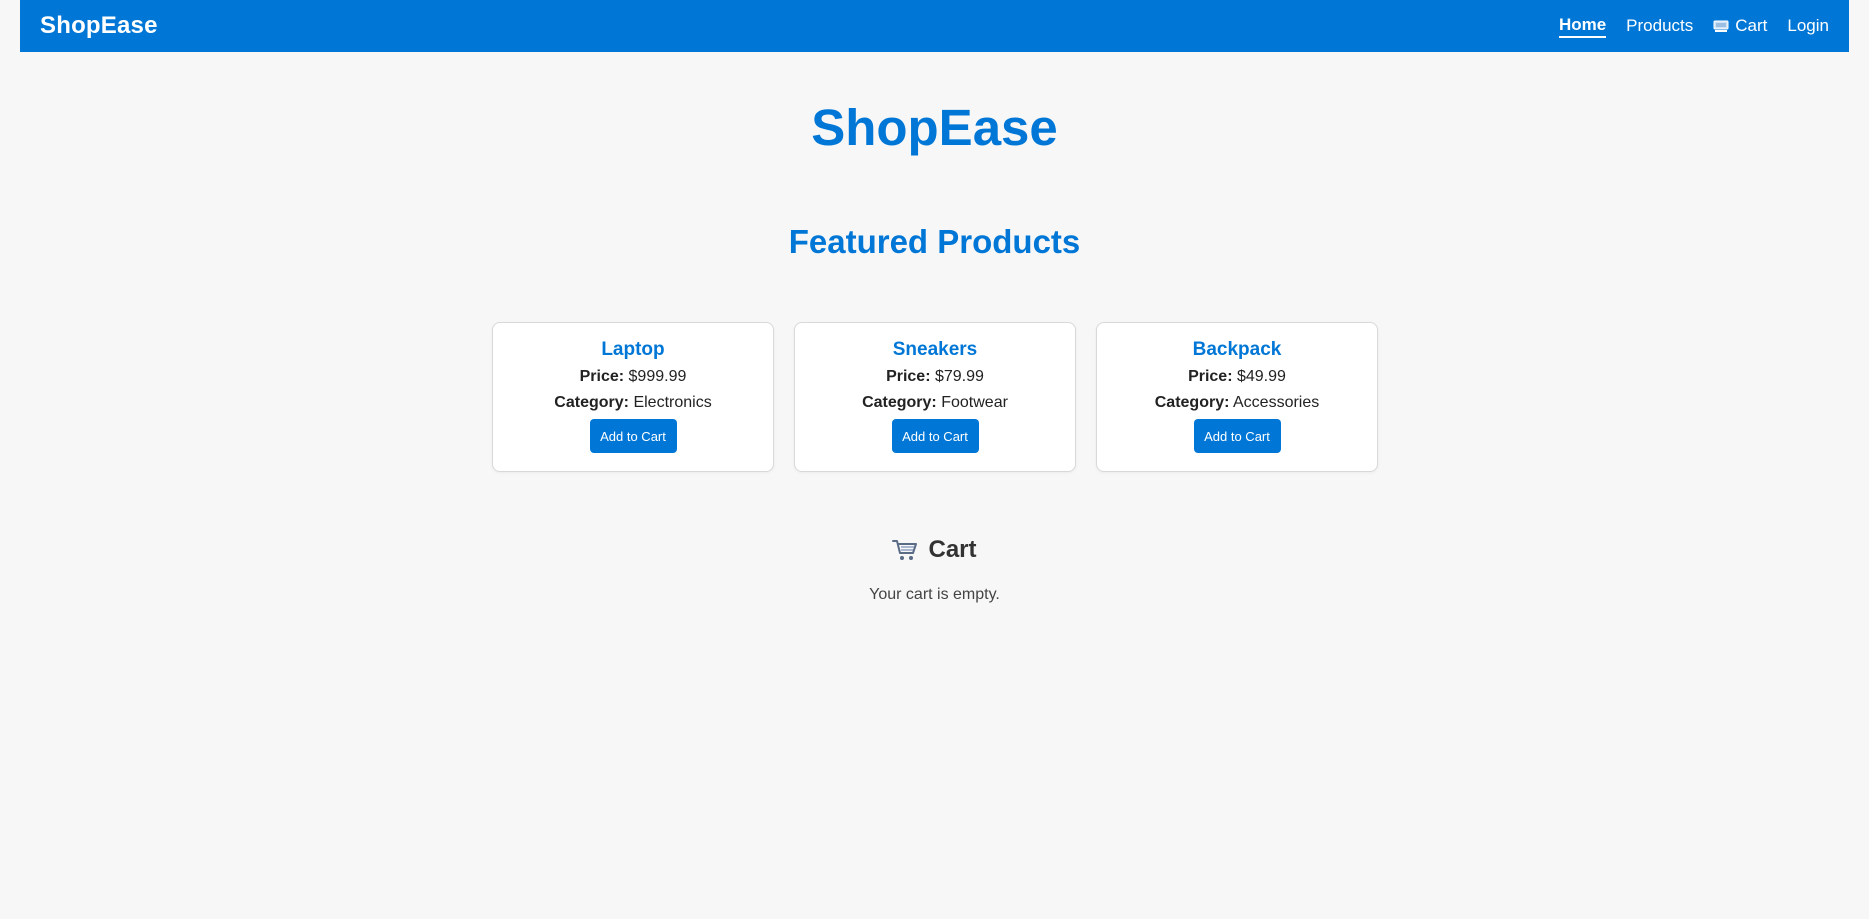 Image resolution: width=1869 pixels, height=919 pixels. Describe the element at coordinates (959, 376) in the screenshot. I see `price-value: $79.99` at that location.